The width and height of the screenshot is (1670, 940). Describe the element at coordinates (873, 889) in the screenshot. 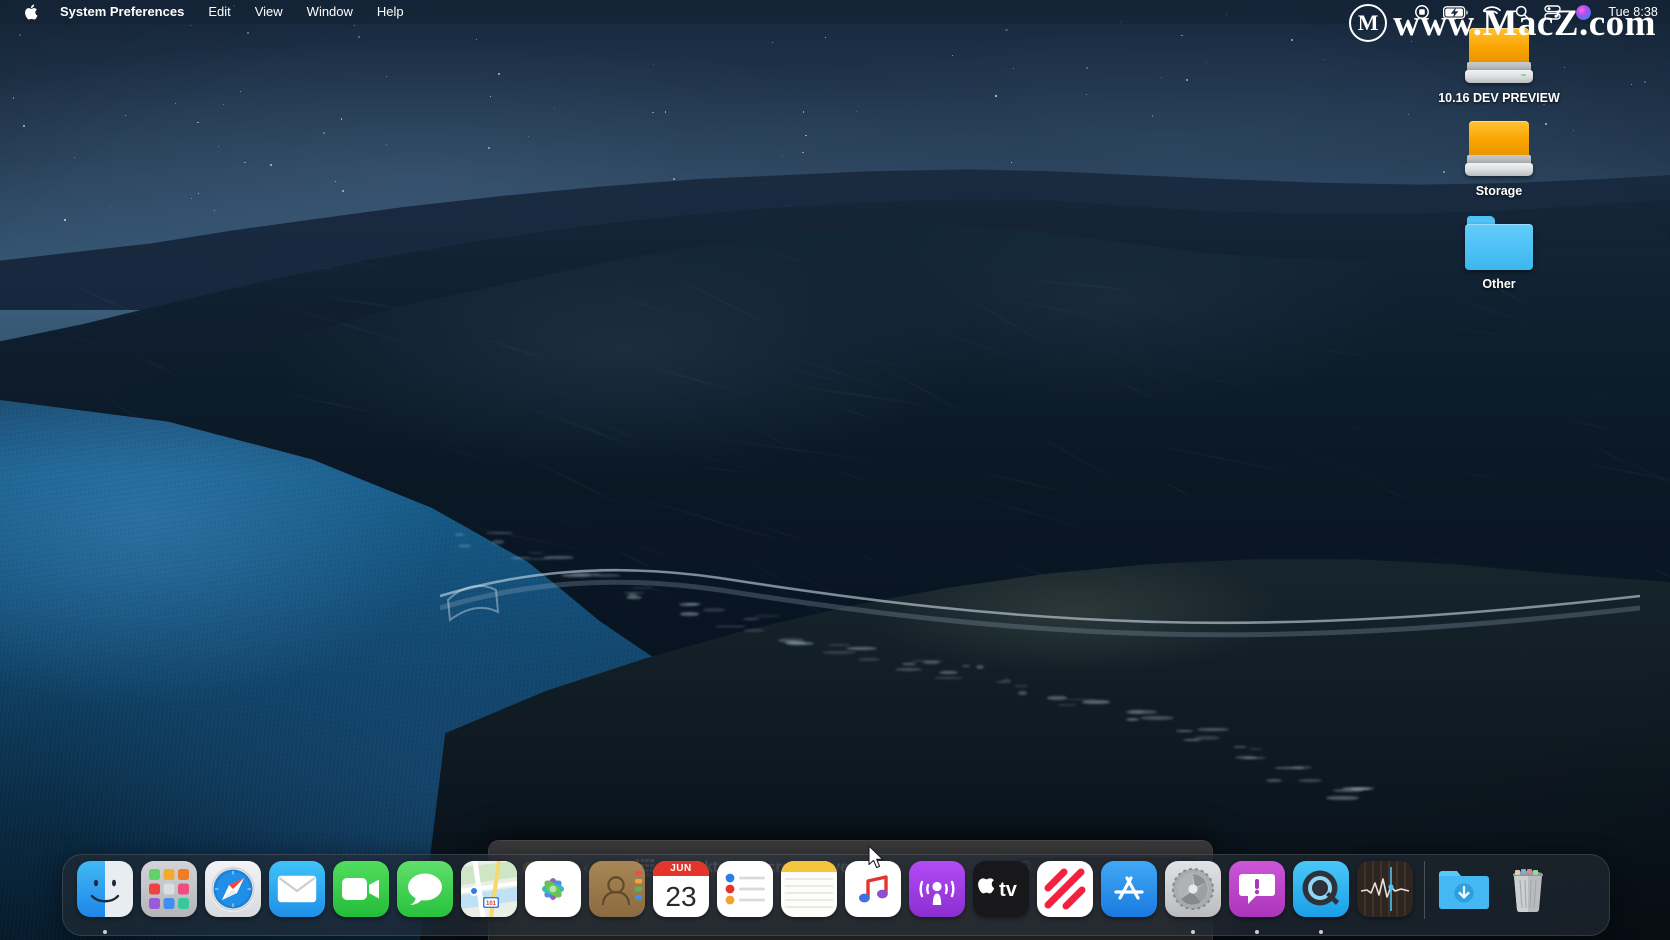

I see `music-icon` at that location.